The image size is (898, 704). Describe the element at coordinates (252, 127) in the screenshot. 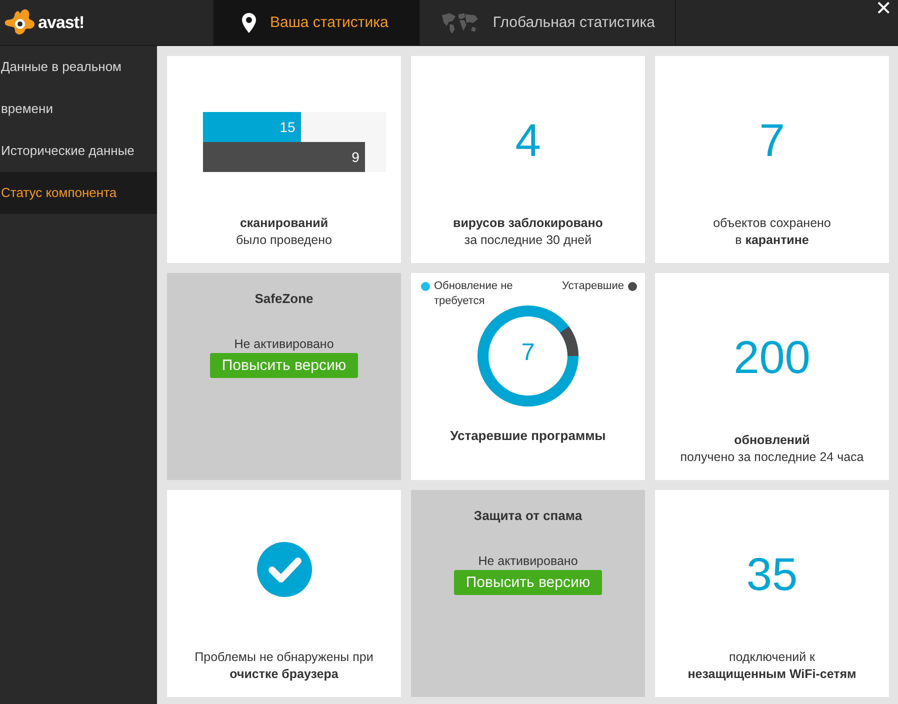

I see `stat-bar: 15` at that location.